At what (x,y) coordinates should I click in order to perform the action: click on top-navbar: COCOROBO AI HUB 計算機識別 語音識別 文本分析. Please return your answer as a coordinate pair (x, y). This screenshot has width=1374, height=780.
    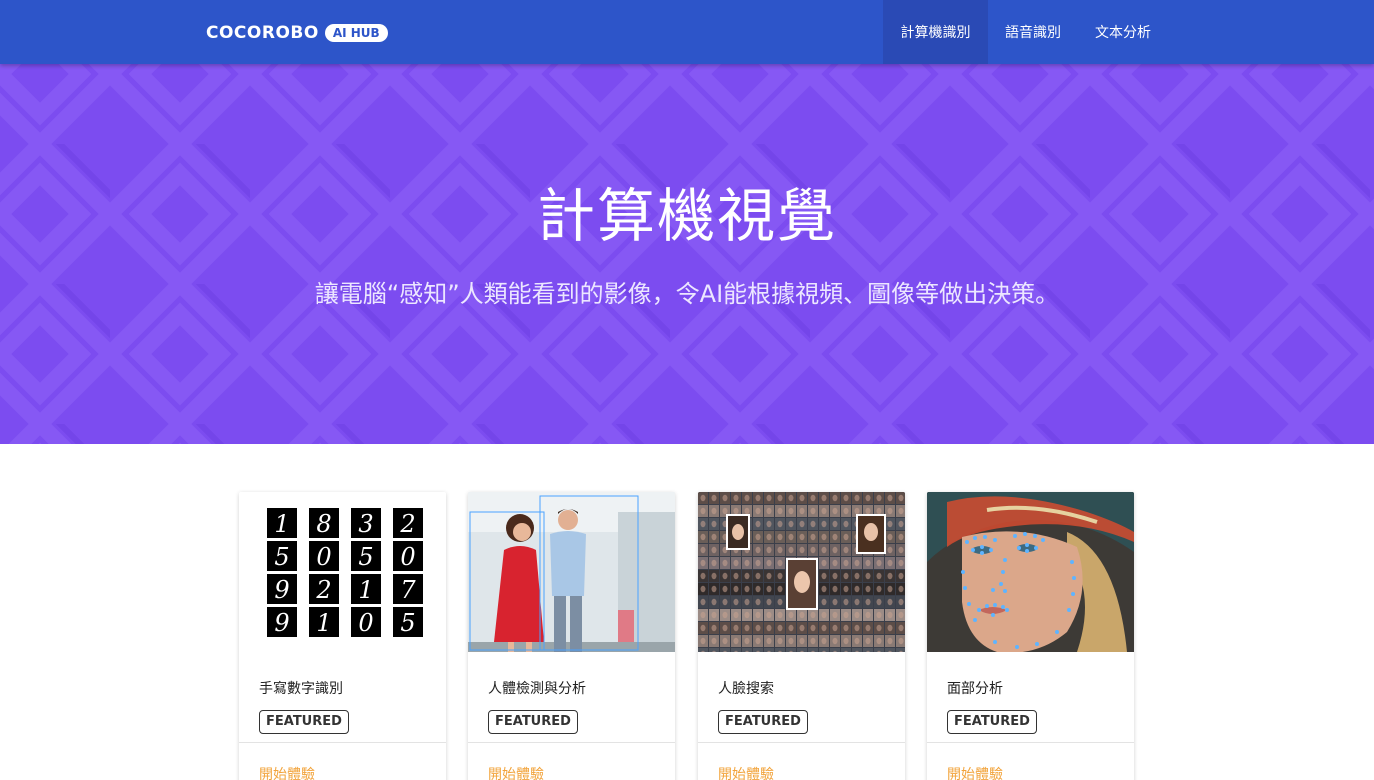
    Looking at the image, I should click on (687, 32).